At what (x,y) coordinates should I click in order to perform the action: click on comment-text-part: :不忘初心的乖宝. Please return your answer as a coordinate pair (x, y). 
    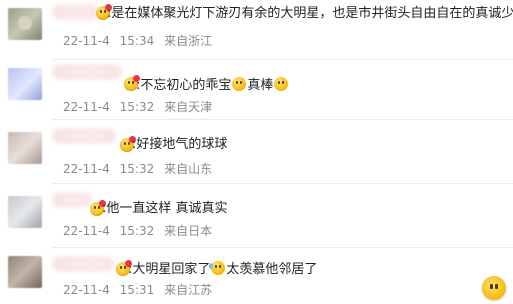
    Looking at the image, I should click on (184, 85).